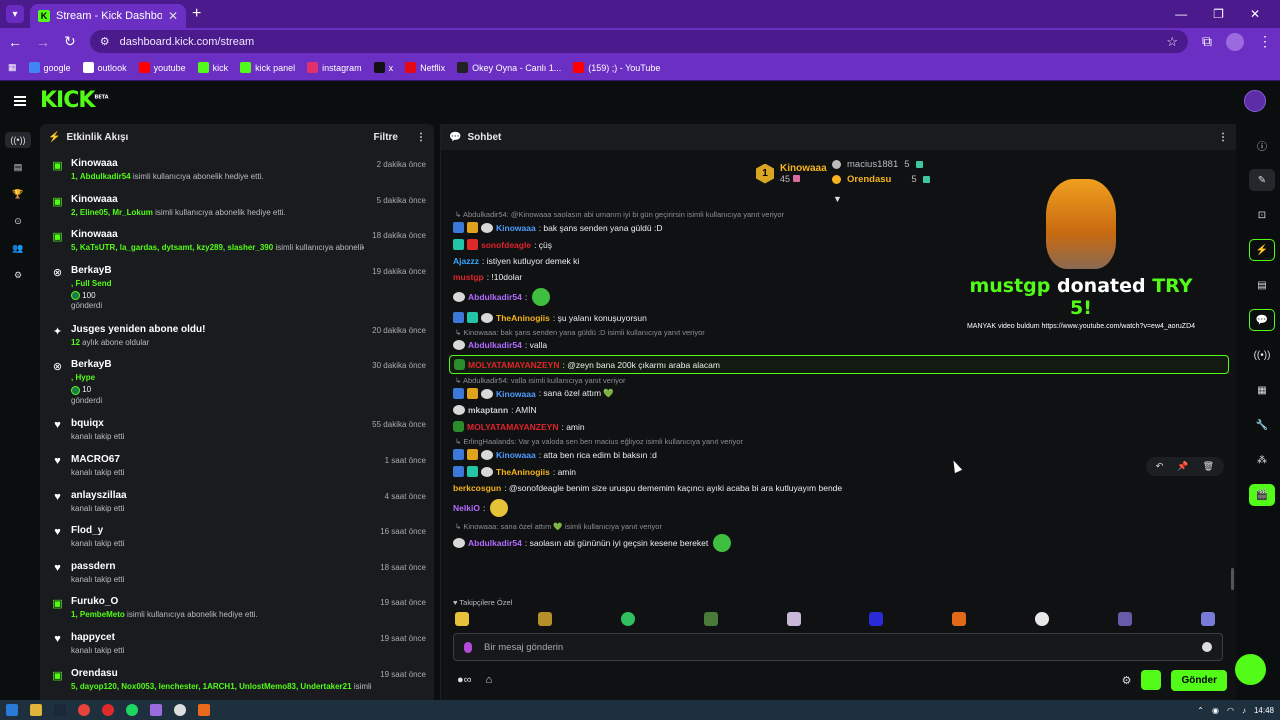 This screenshot has height=720, width=1280. What do you see at coordinates (425, 67) in the screenshot?
I see `bookmark-7: Netflix` at bounding box center [425, 67].